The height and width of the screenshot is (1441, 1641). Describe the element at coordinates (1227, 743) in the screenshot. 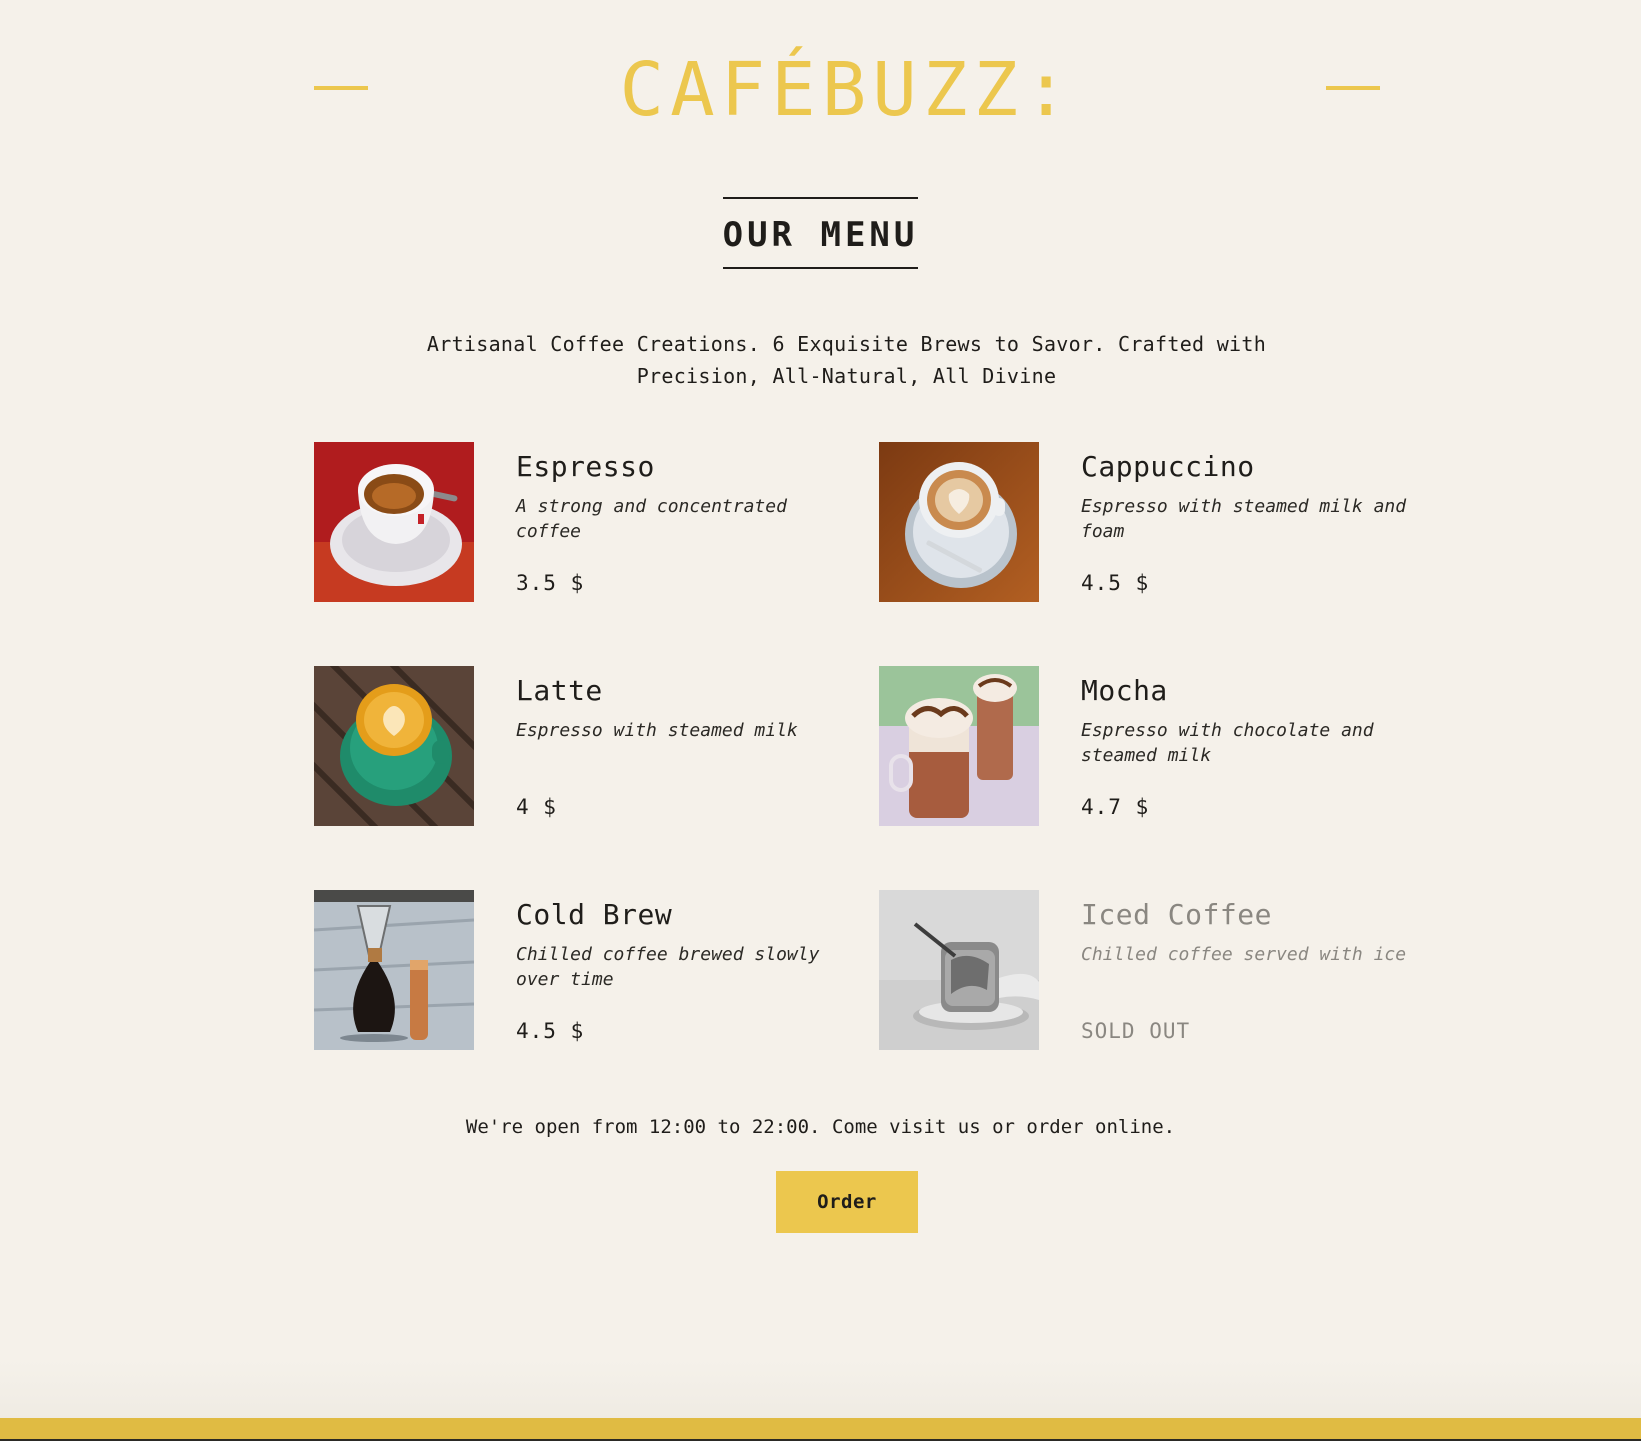

I see `menu-item-description: Espresso with chocolate and steamed milk` at that location.